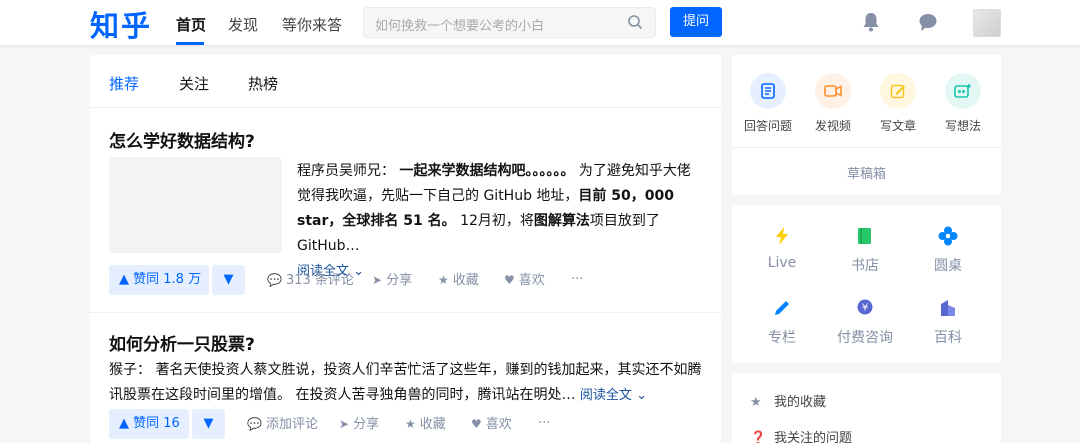  What do you see at coordinates (346, 171) in the screenshot?
I see `author-name: 程序员吴师兄：` at bounding box center [346, 171].